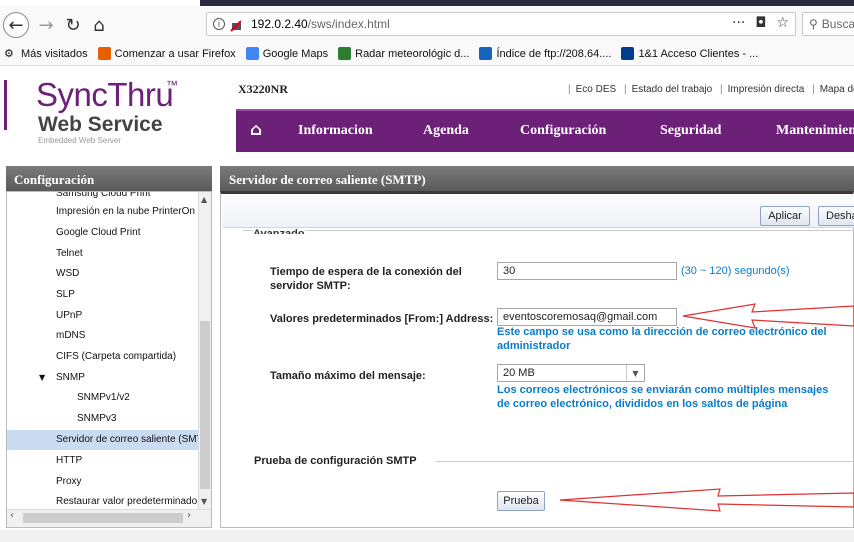  What do you see at coordinates (706, 500) in the screenshot?
I see `annotation-arrow-test` at bounding box center [706, 500].